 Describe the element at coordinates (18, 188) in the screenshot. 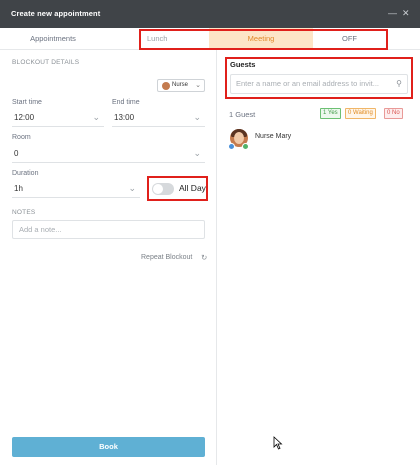

I see `duration-value: 1h` at that location.